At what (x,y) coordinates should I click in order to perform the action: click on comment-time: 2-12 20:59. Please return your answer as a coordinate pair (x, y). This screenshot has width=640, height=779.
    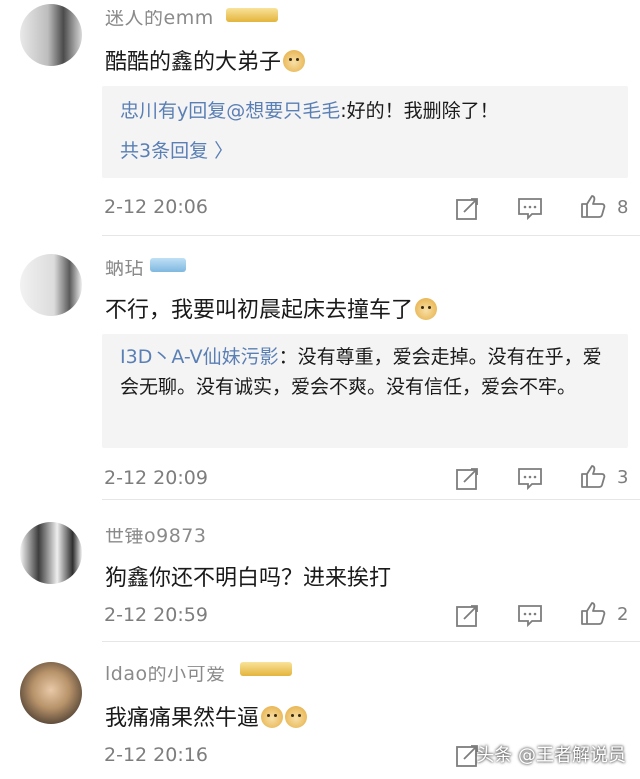
    Looking at the image, I should click on (156, 615).